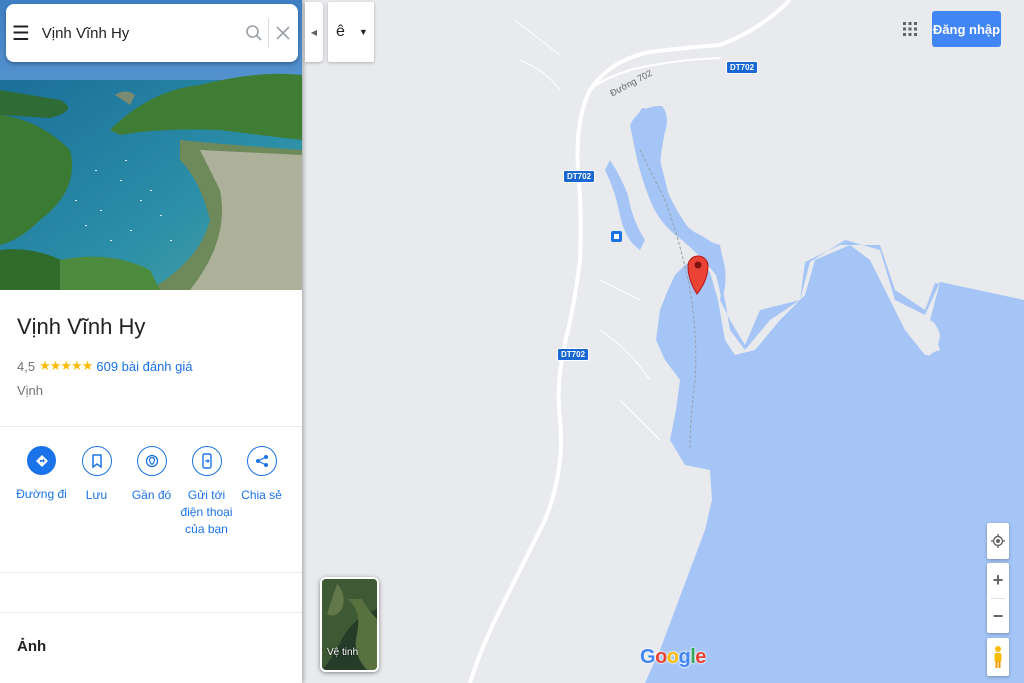  Describe the element at coordinates (684, 657) in the screenshot. I see `google-logo-letter: g` at that location.